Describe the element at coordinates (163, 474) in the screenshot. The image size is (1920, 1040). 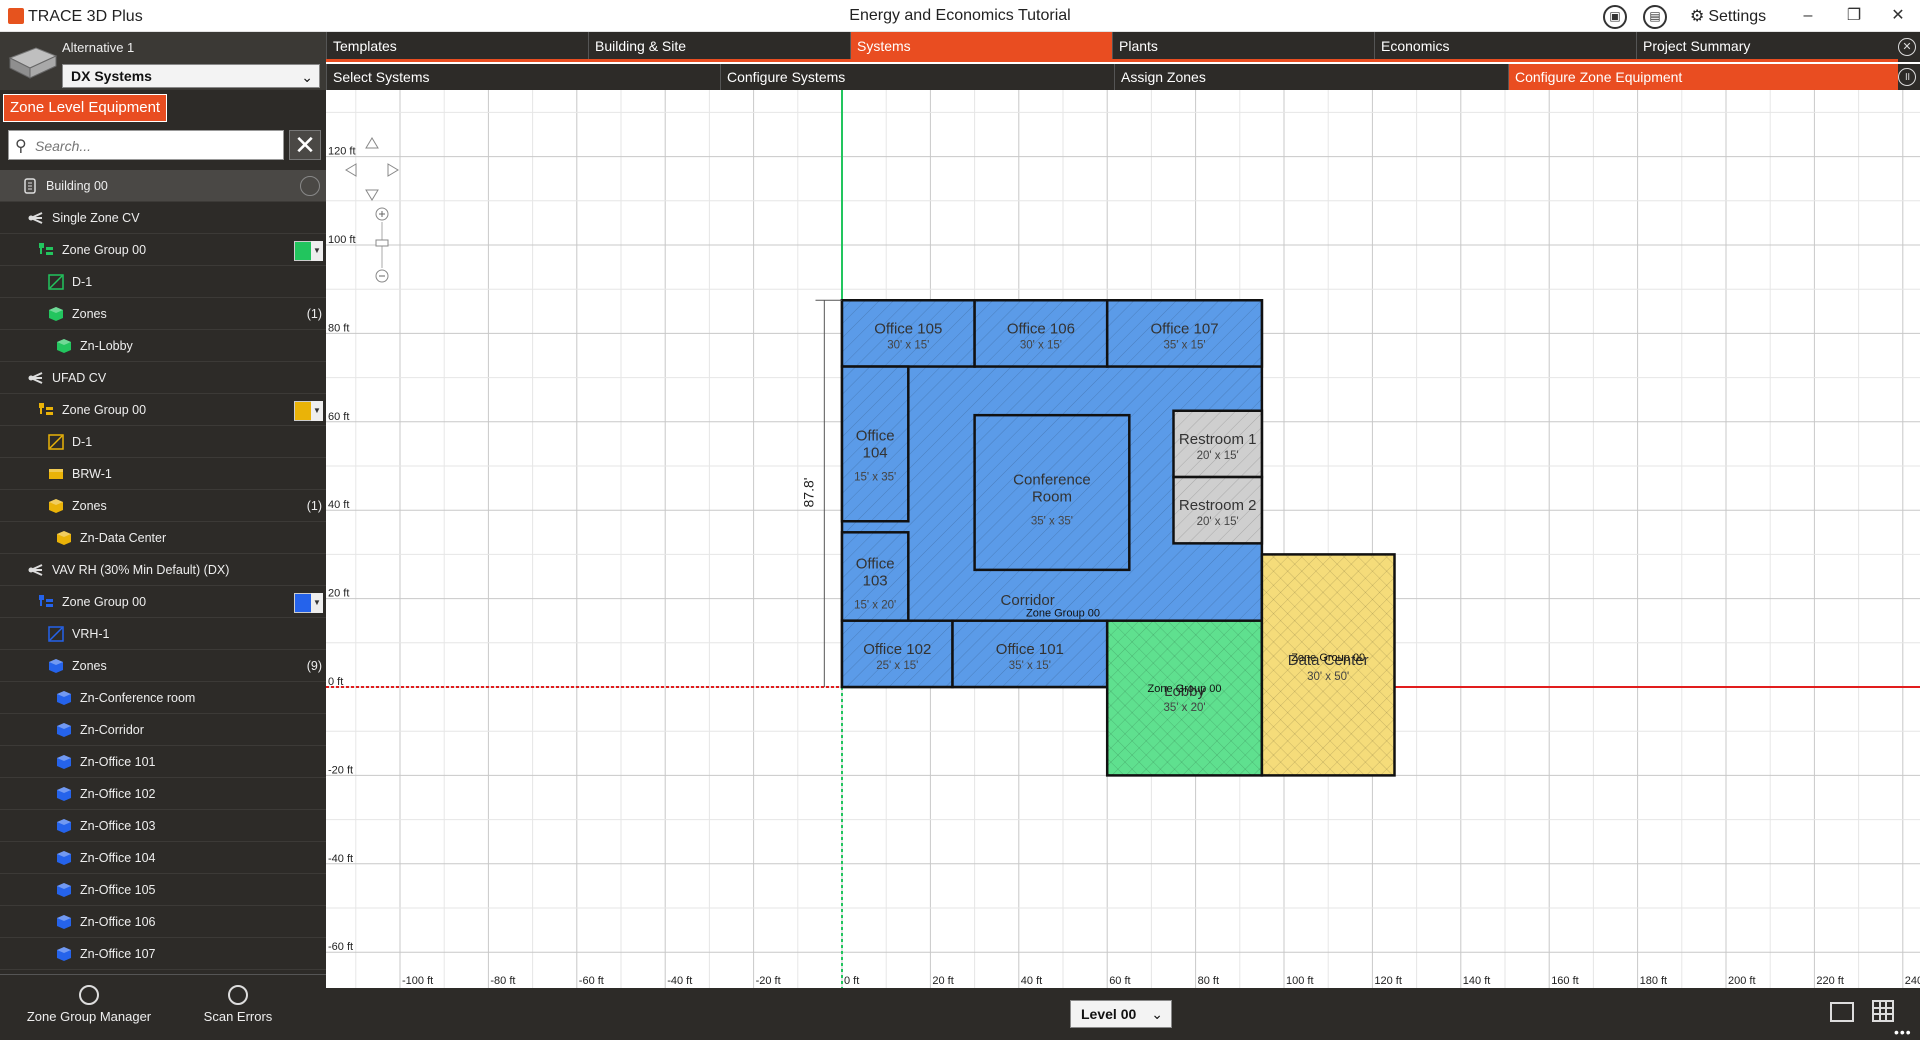
I see `tree-item: BRW-1` at that location.